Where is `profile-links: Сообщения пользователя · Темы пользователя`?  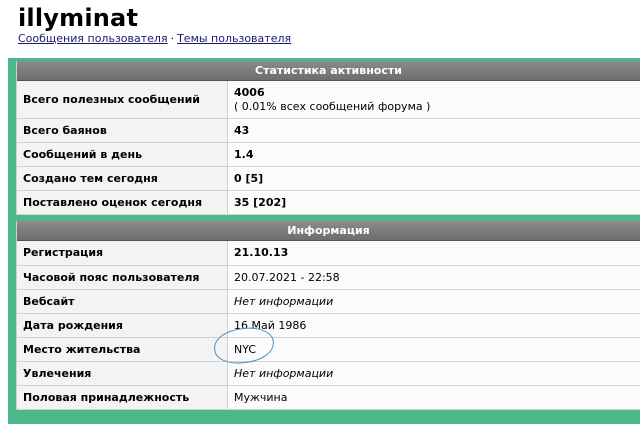 profile-links: Сообщения пользователя · Темы пользователя is located at coordinates (154, 38).